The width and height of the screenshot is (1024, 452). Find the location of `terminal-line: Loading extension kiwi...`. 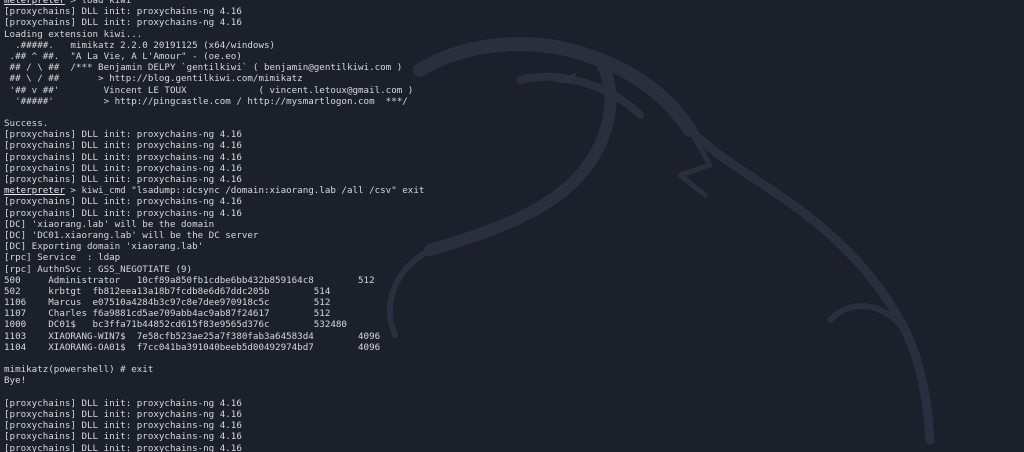

terminal-line: Loading extension kiwi... is located at coordinates (214, 34).